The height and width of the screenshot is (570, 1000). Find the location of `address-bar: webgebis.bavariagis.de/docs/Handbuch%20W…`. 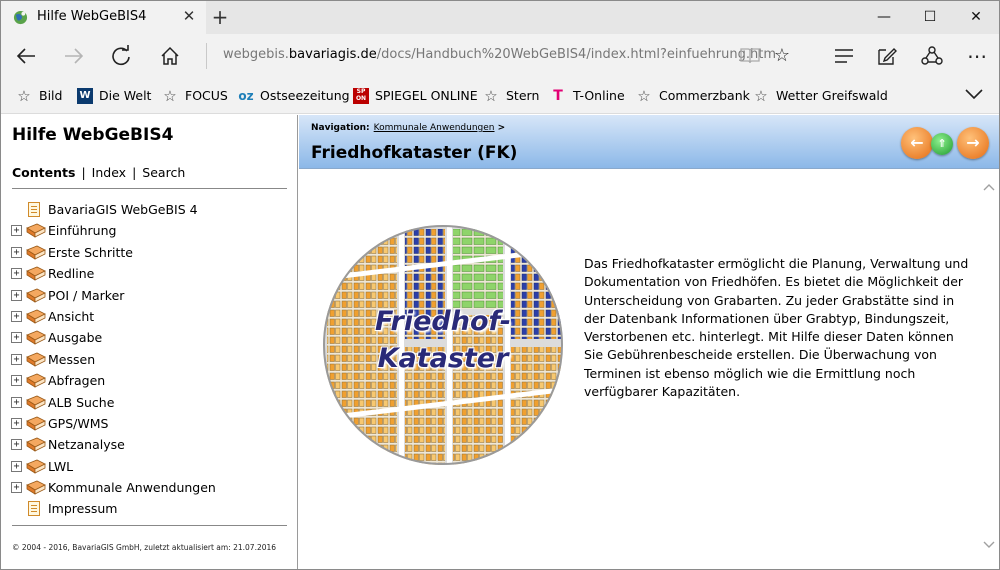

address-bar: webgebis.bavariagis.de/docs/Handbuch%20W… is located at coordinates (499, 54).